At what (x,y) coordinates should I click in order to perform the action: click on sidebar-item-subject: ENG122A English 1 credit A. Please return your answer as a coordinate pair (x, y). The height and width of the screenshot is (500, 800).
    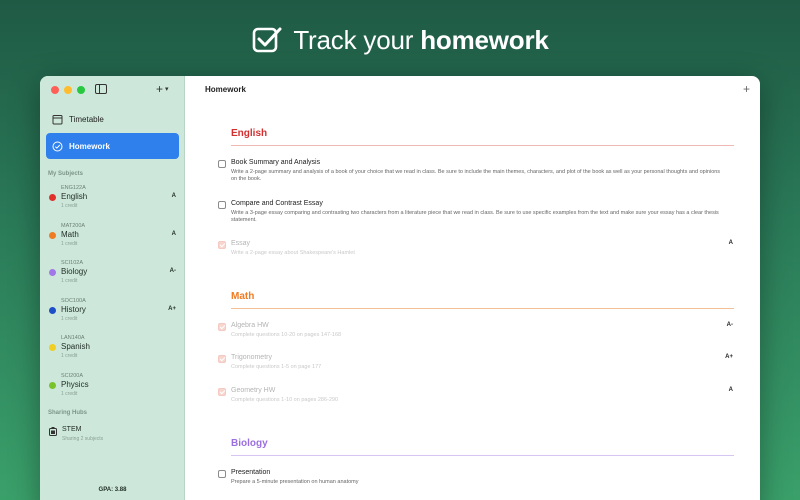
    Looking at the image, I should click on (113, 202).